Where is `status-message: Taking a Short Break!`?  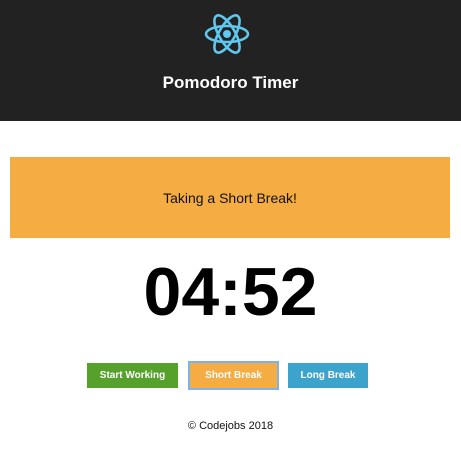 status-message: Taking a Short Break! is located at coordinates (230, 197).